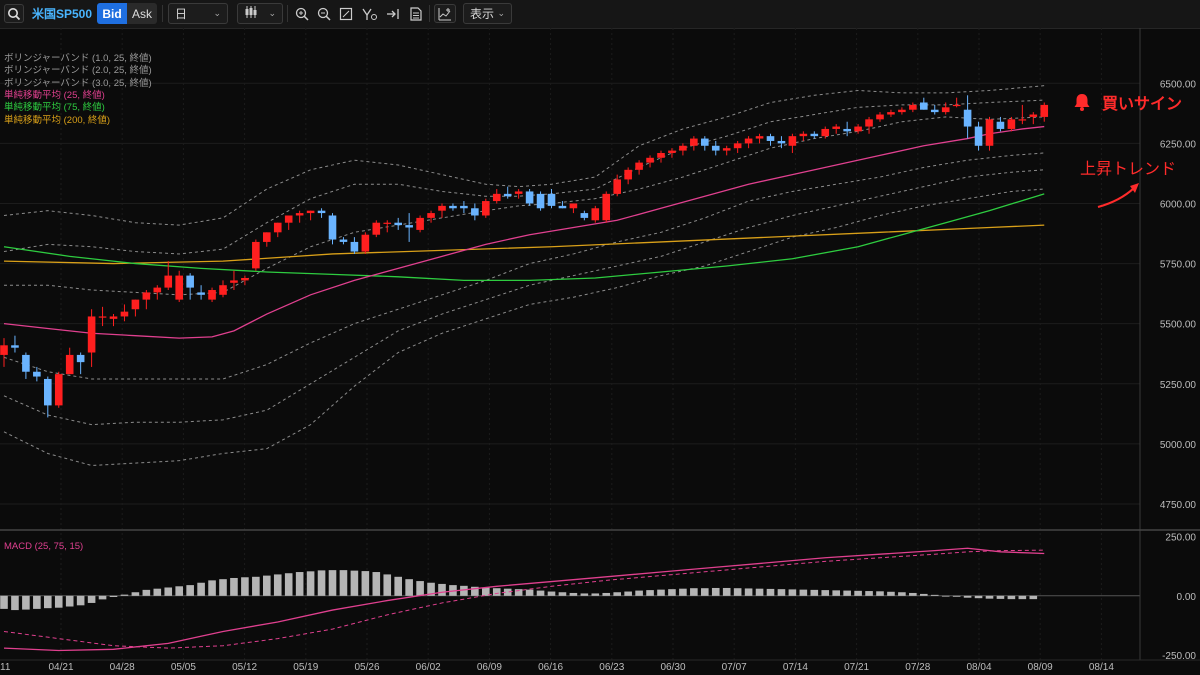 Image resolution: width=1200 pixels, height=675 pixels. Describe the element at coordinates (672, 667) in the screenshot. I see `x-tick-label: 06/30` at that location.